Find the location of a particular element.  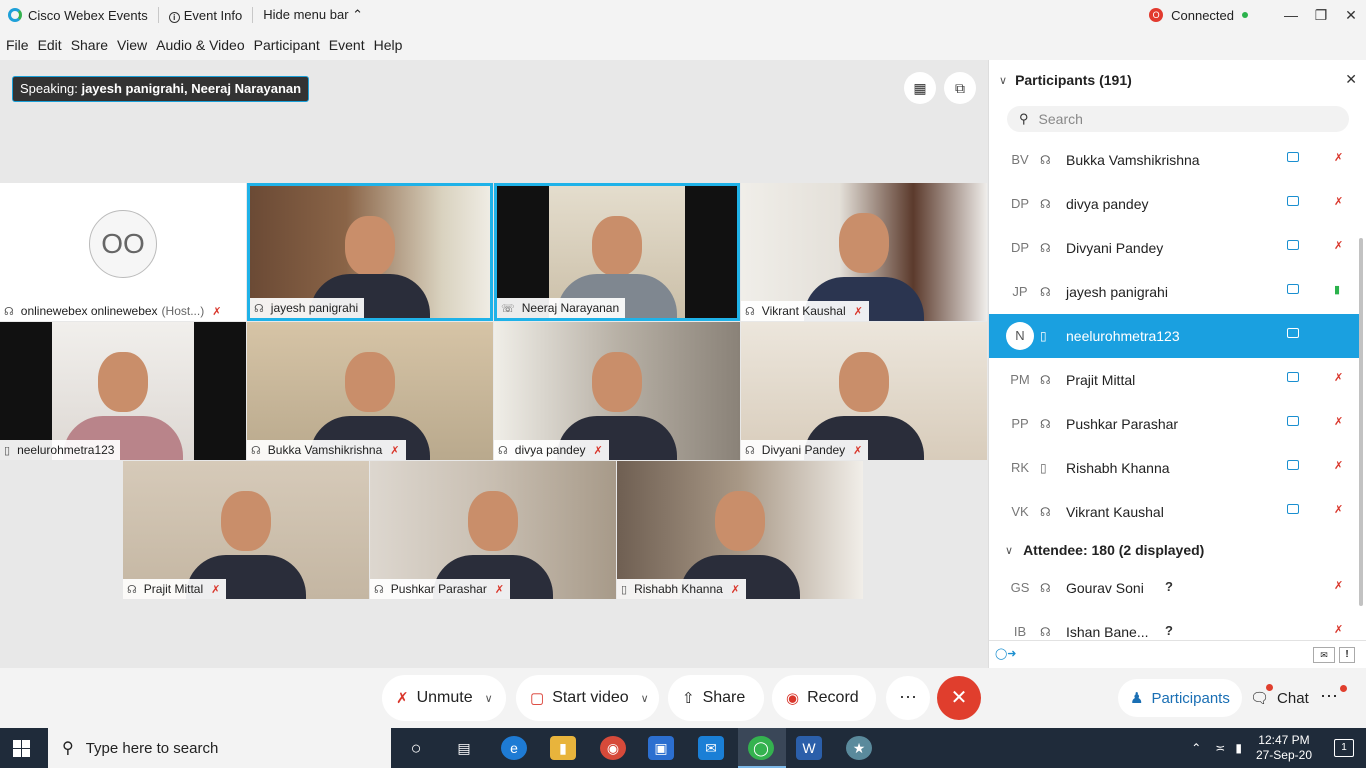

more-options-button: ··· is located at coordinates (908, 698).